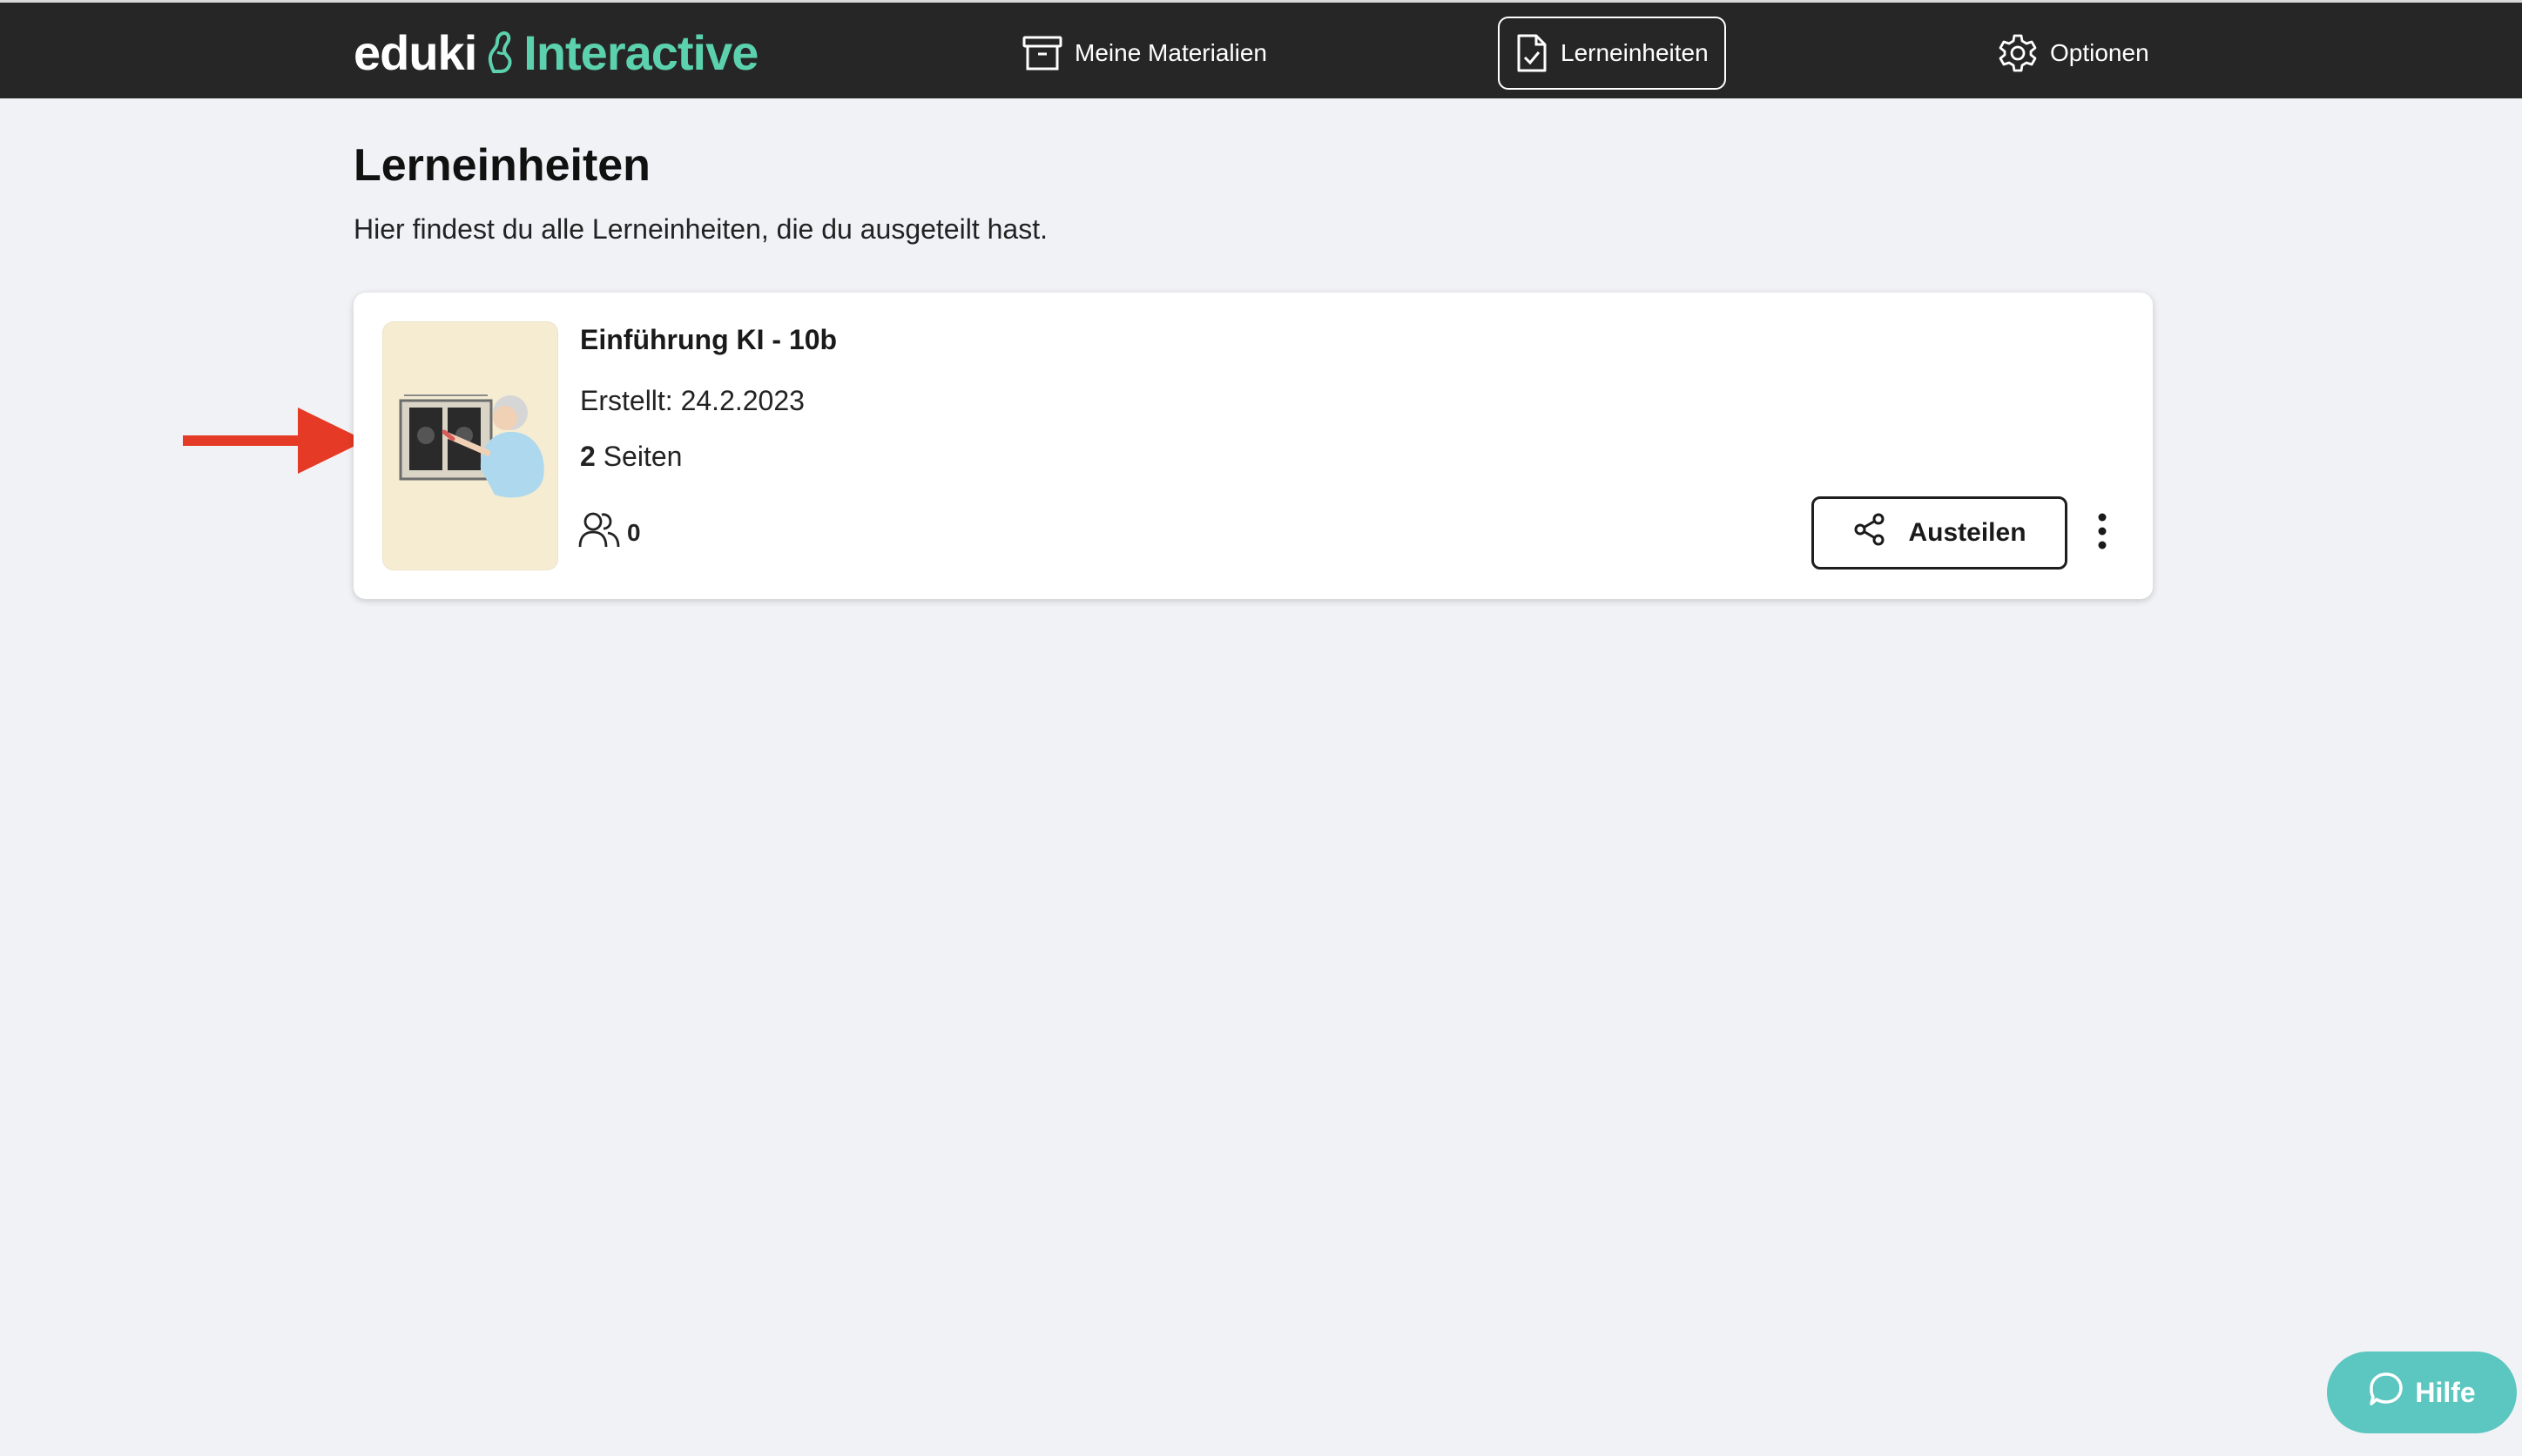 This screenshot has height=1456, width=2522. What do you see at coordinates (502, 165) in the screenshot?
I see `page-title: Lerneinheiten` at bounding box center [502, 165].